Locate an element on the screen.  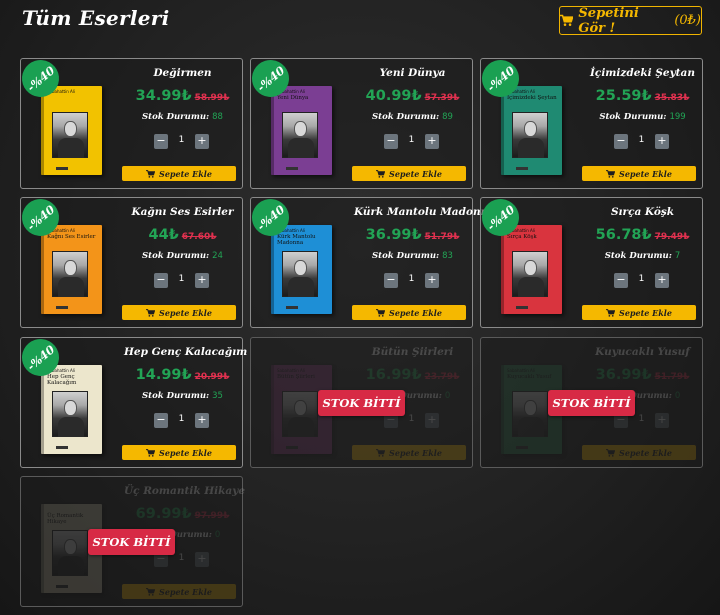
product-price: 36.99₺ is located at coordinates (623, 375).